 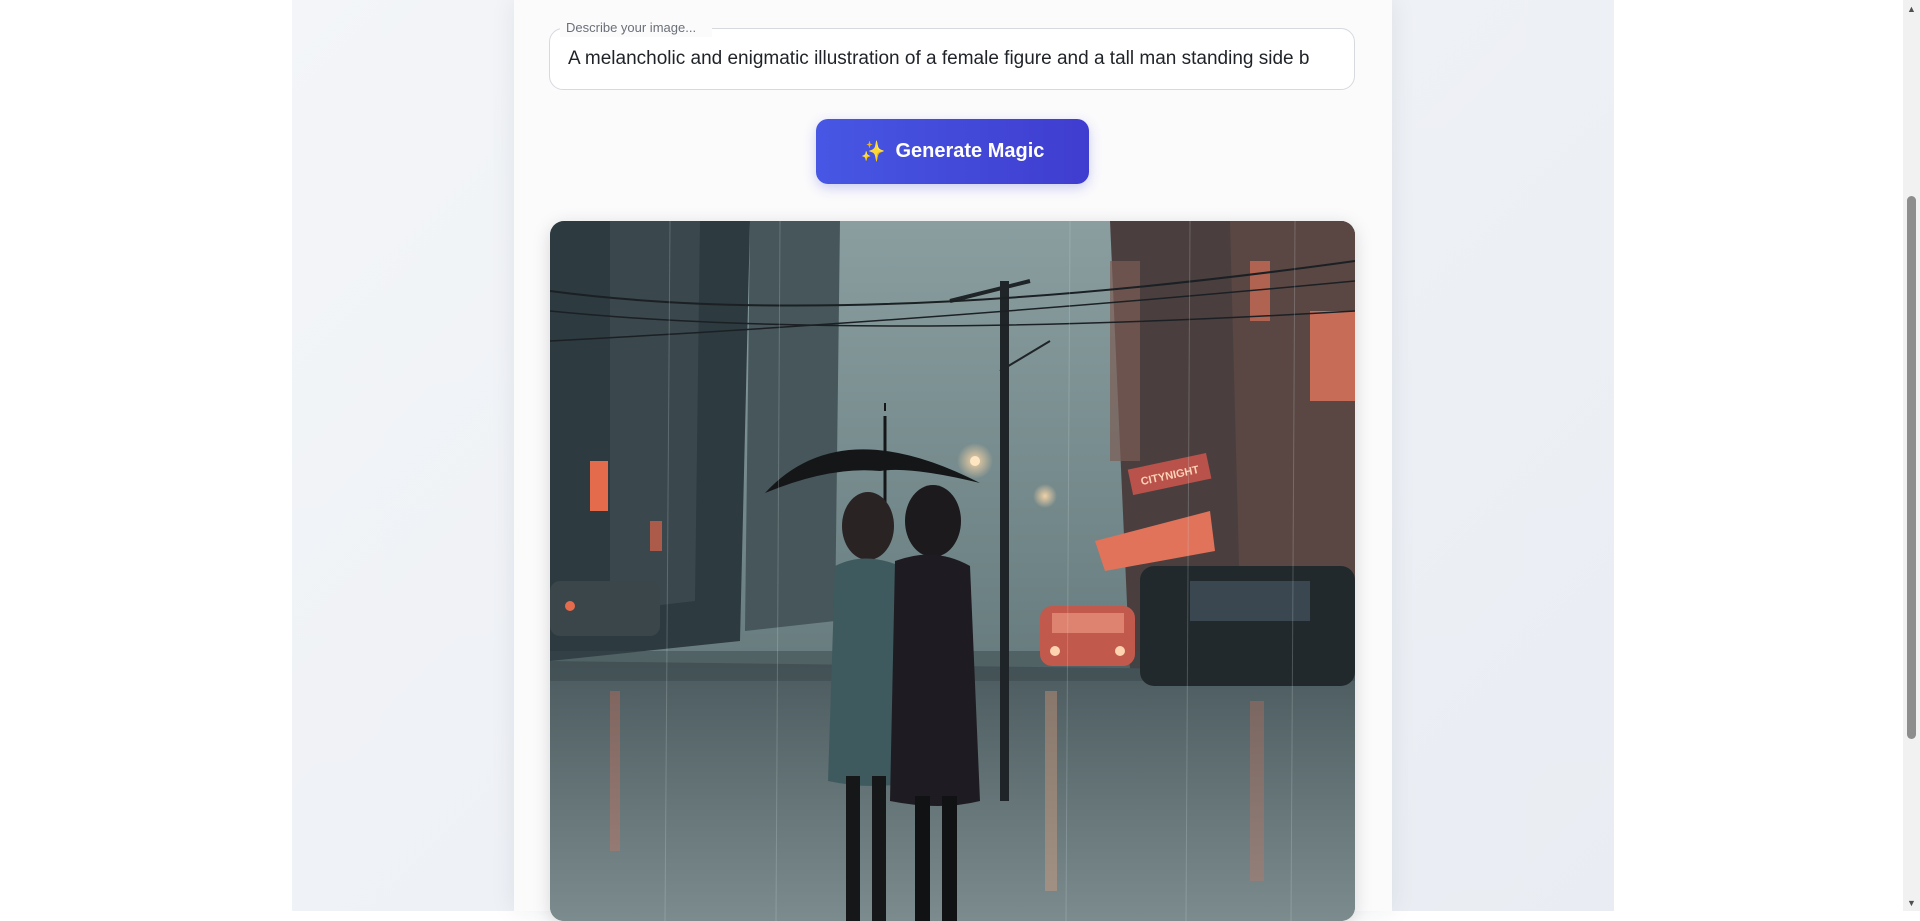 I want to click on generate-magic-button: ✨ Generate Magic, so click(x=952, y=151).